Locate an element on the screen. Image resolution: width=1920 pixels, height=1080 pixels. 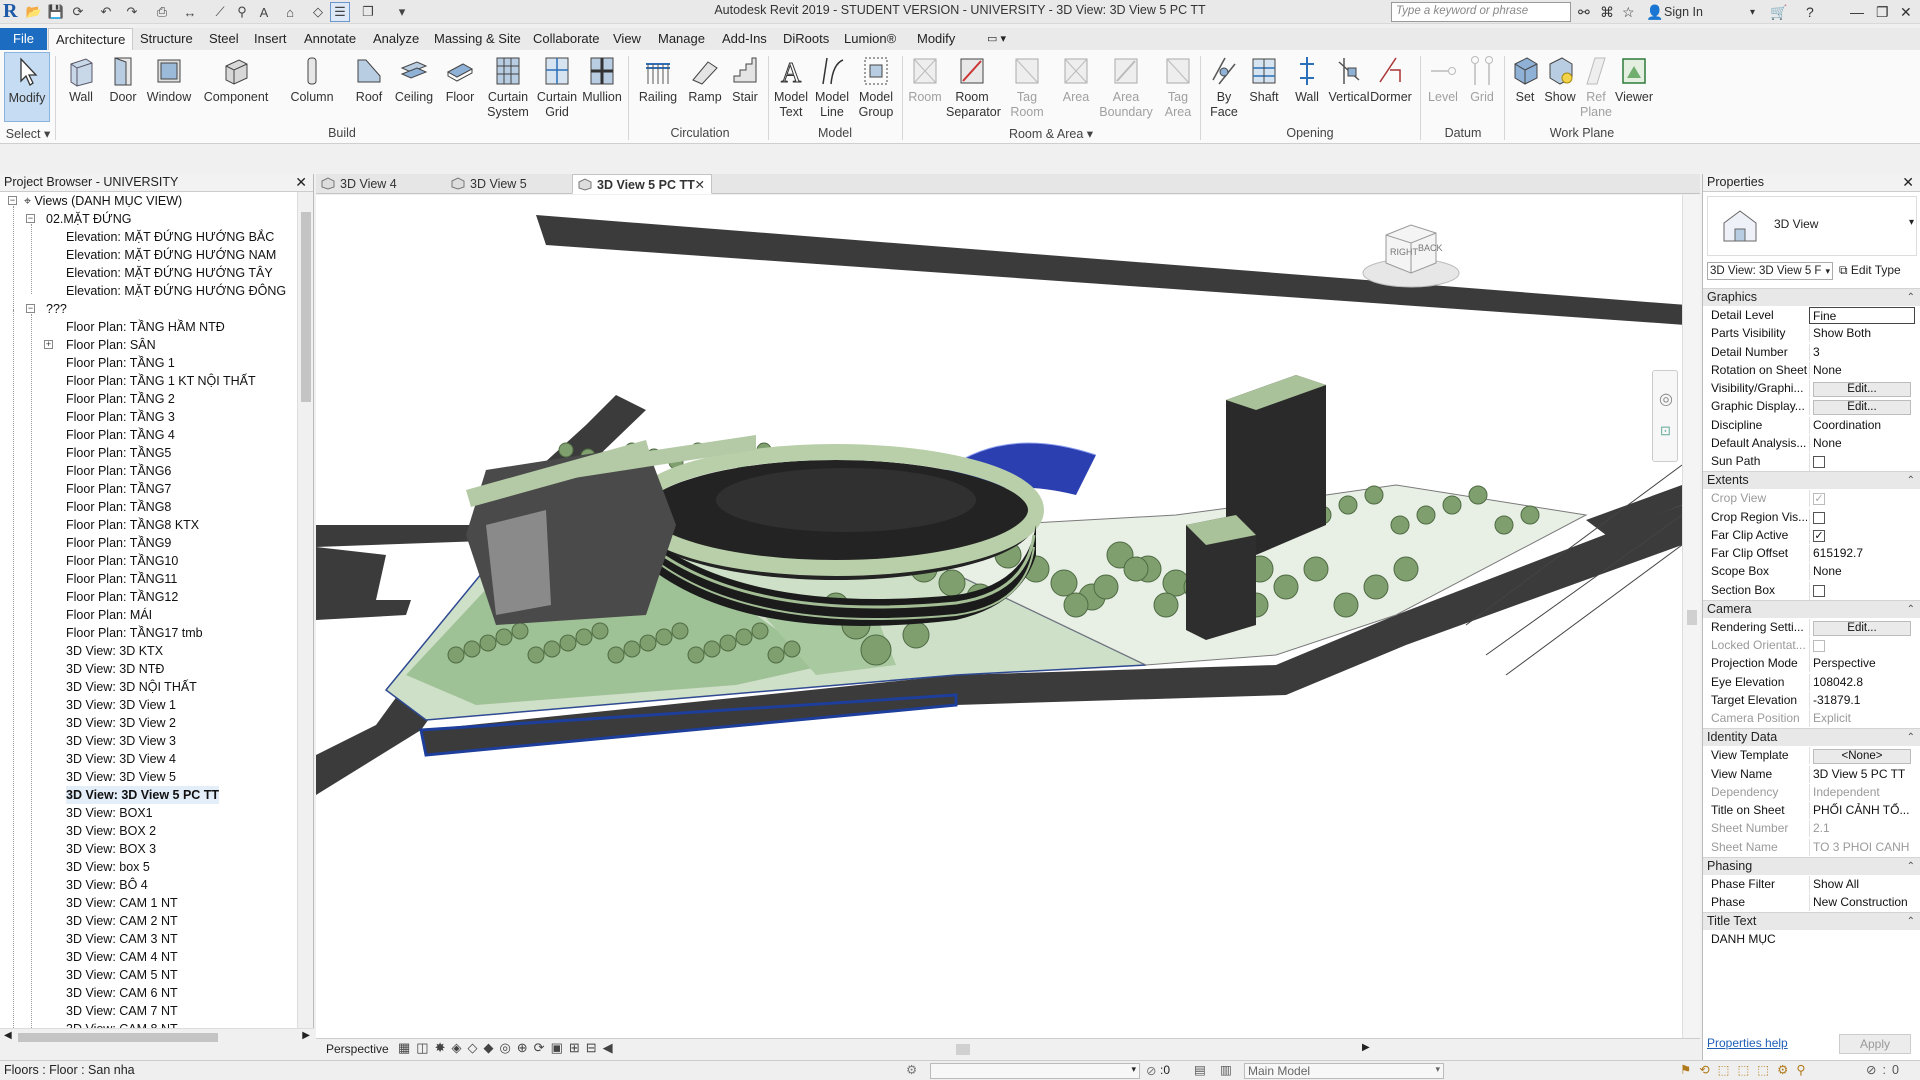
viewer-button: Viewer is located at coordinates (1634, 87).